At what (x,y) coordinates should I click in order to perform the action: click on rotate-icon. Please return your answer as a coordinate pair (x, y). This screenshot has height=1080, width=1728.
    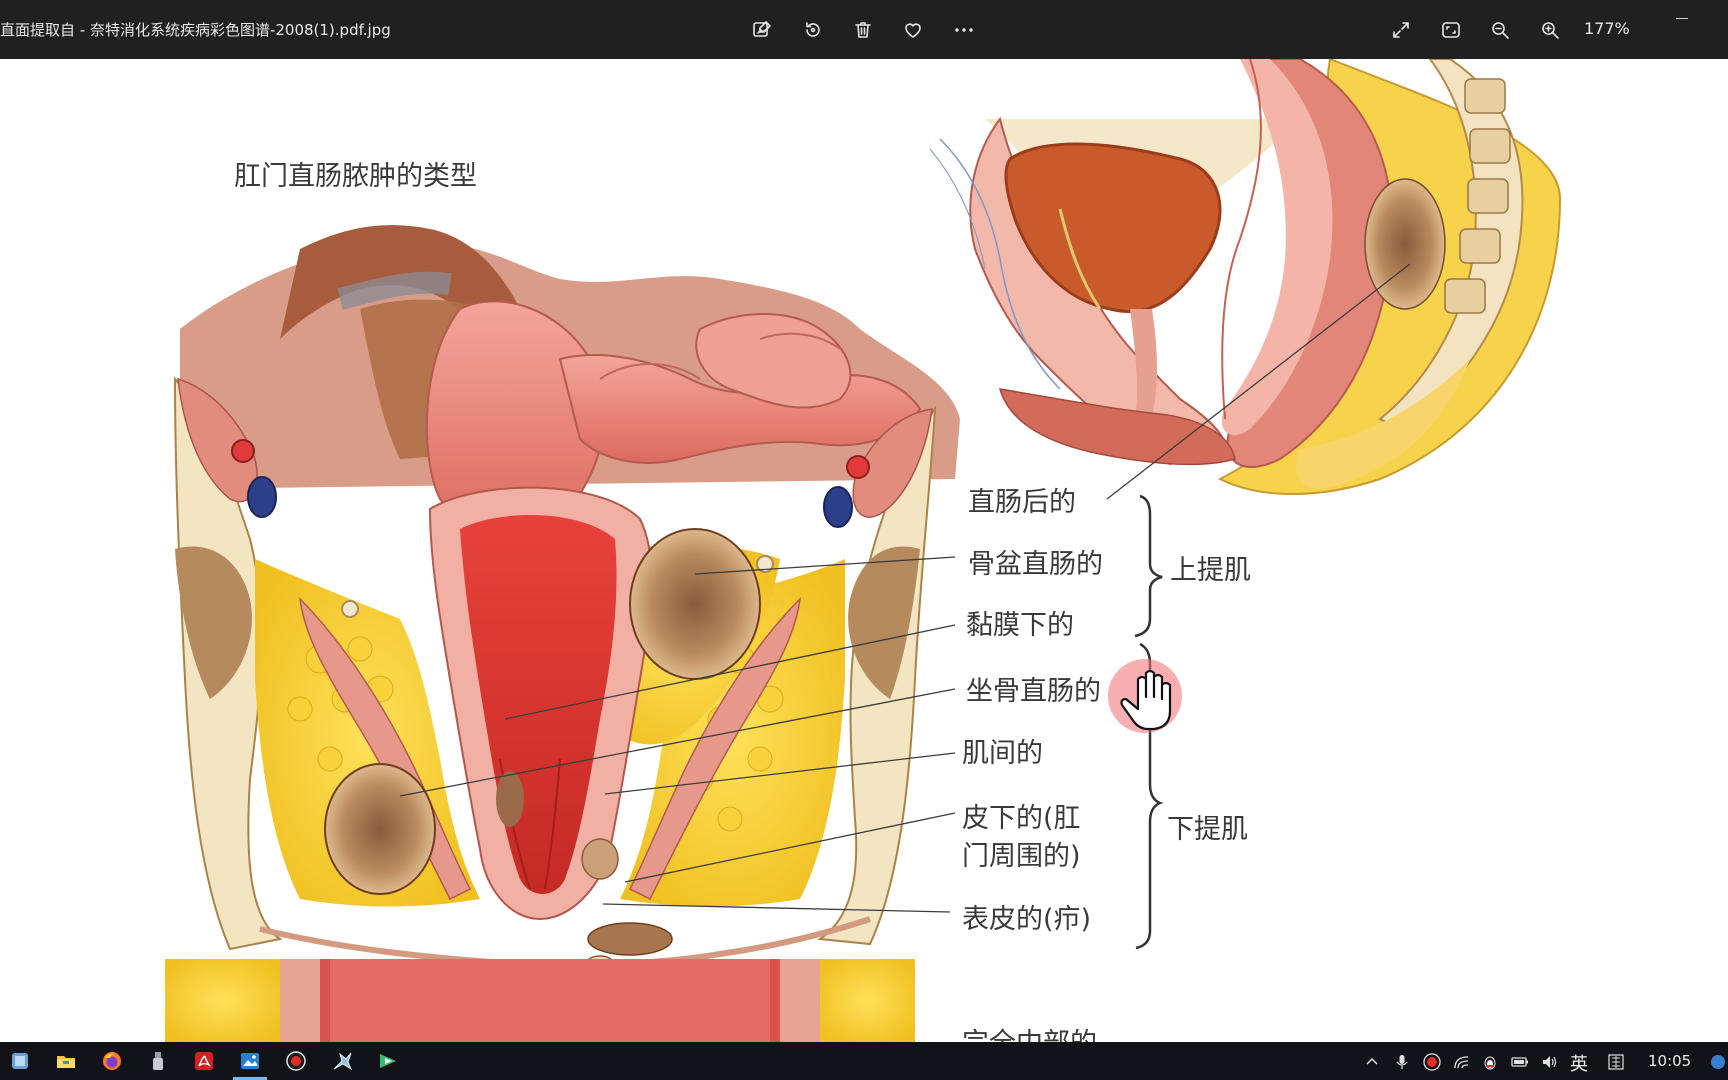
    Looking at the image, I should click on (813, 30).